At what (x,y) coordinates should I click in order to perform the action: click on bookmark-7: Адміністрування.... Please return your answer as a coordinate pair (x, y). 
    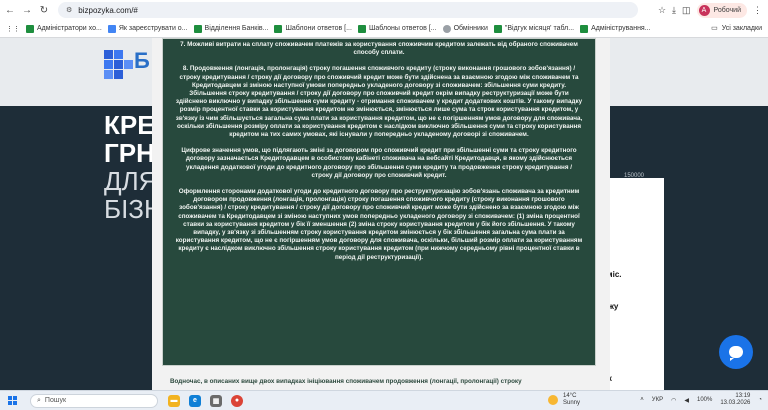
    Looking at the image, I should click on (615, 28).